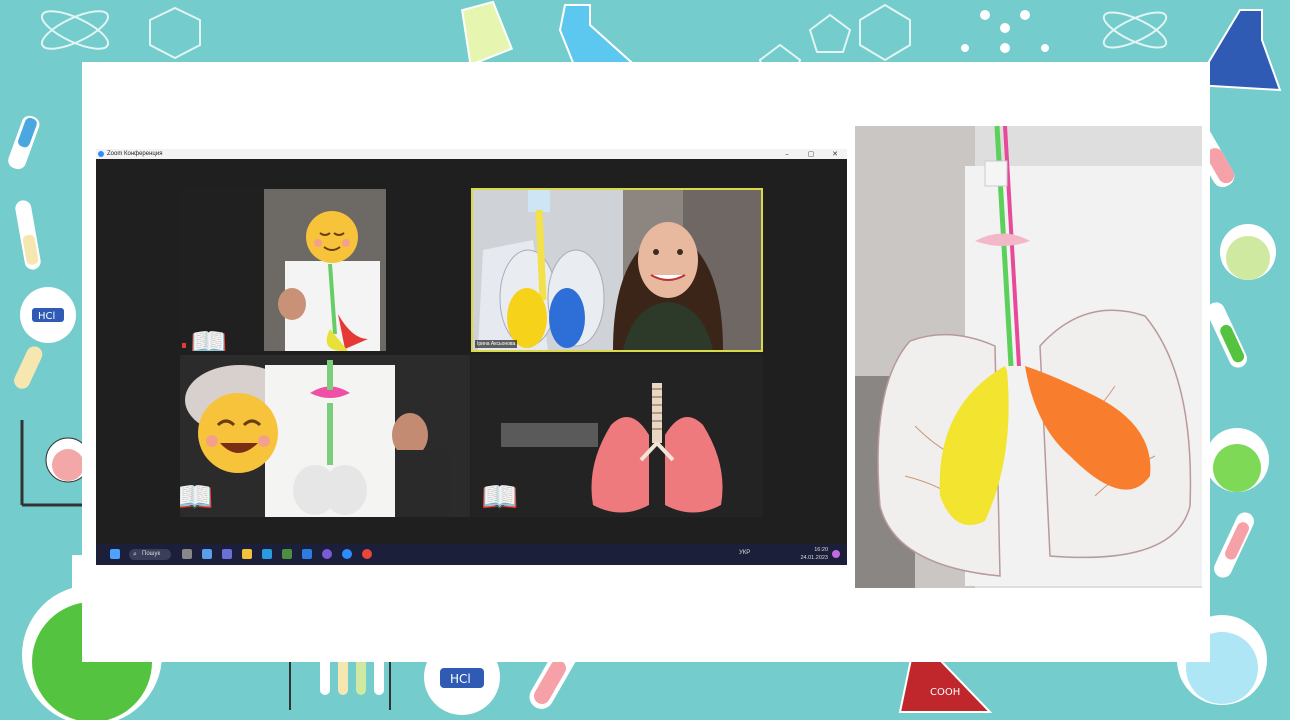 The width and height of the screenshot is (1290, 720). I want to click on chat-icon, so click(227, 554).